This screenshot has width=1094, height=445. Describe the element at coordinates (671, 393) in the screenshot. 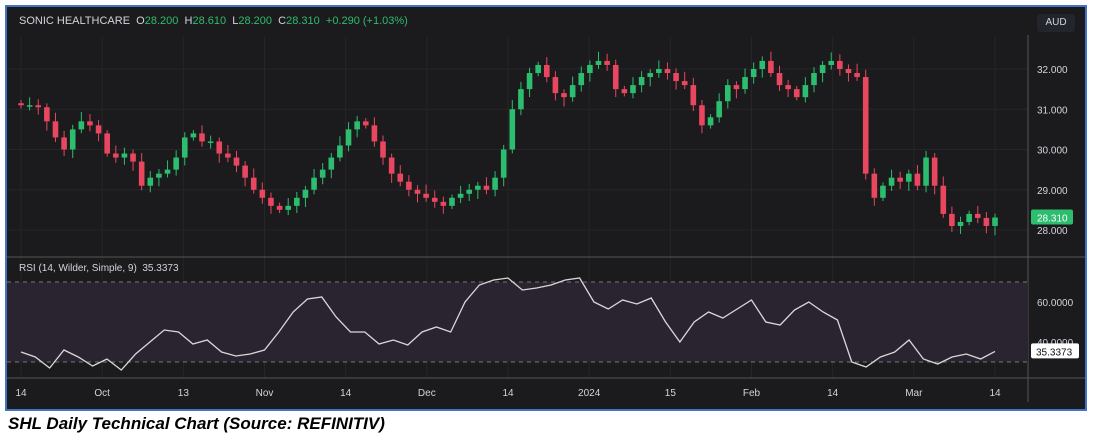

I see `time-tick-label: 15` at that location.